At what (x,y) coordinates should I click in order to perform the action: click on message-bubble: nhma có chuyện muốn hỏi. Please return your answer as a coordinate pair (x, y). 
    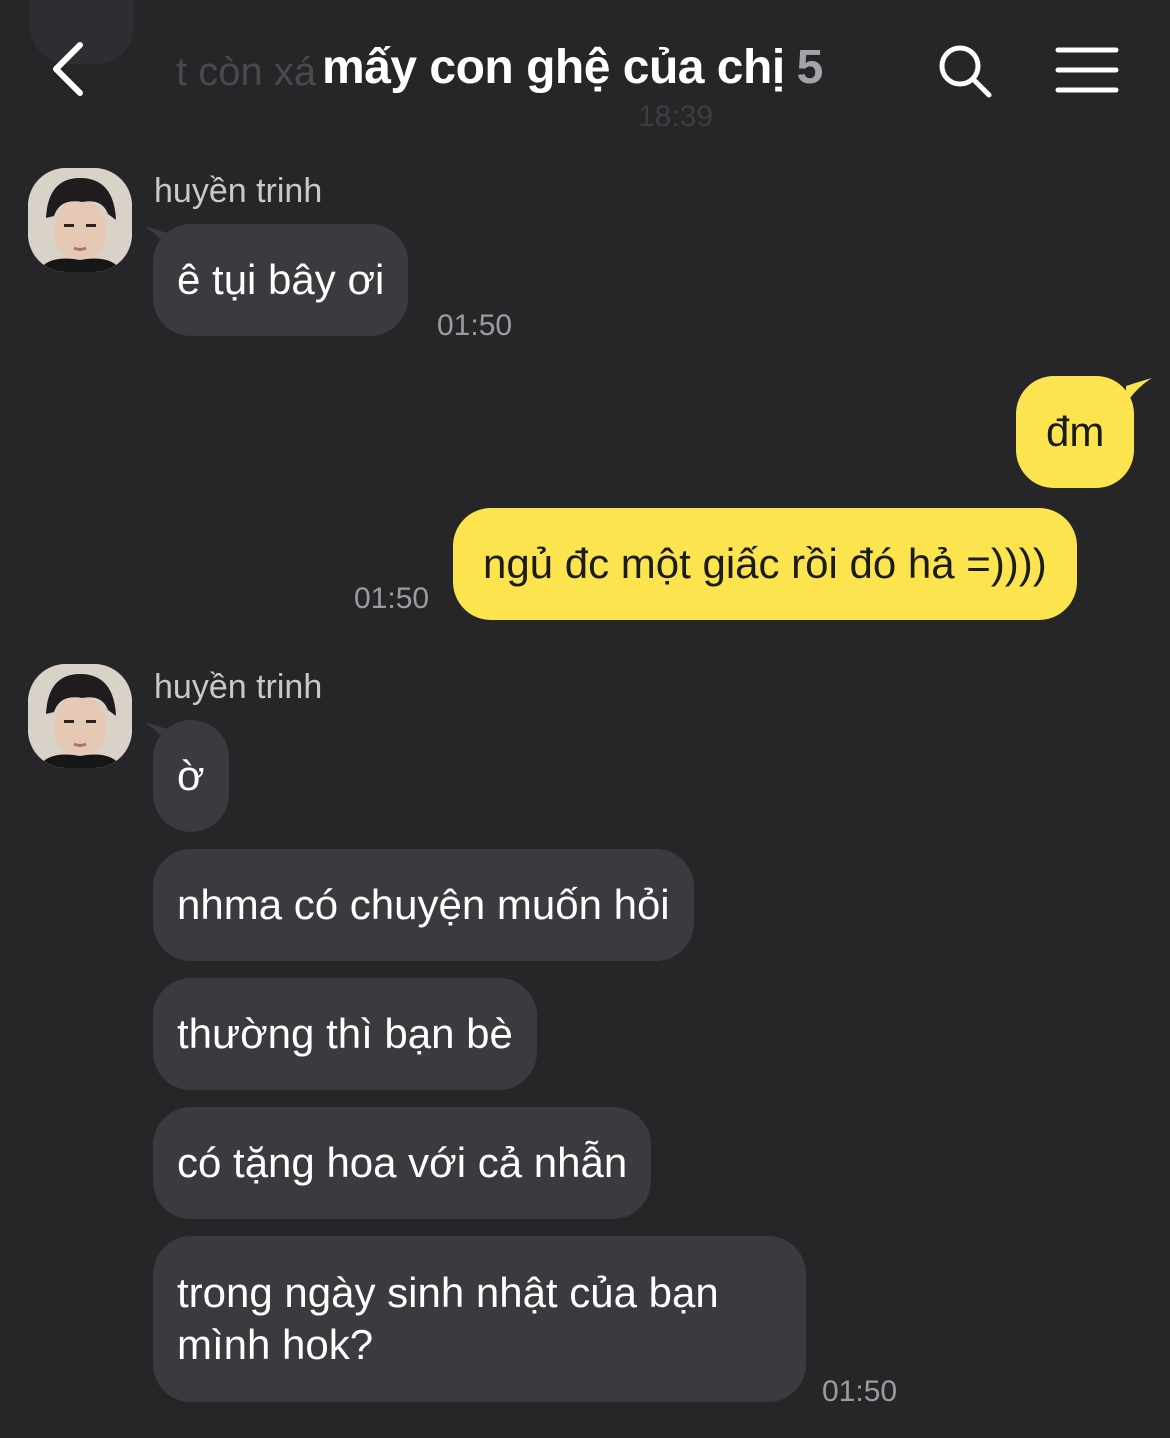
    Looking at the image, I should click on (423, 905).